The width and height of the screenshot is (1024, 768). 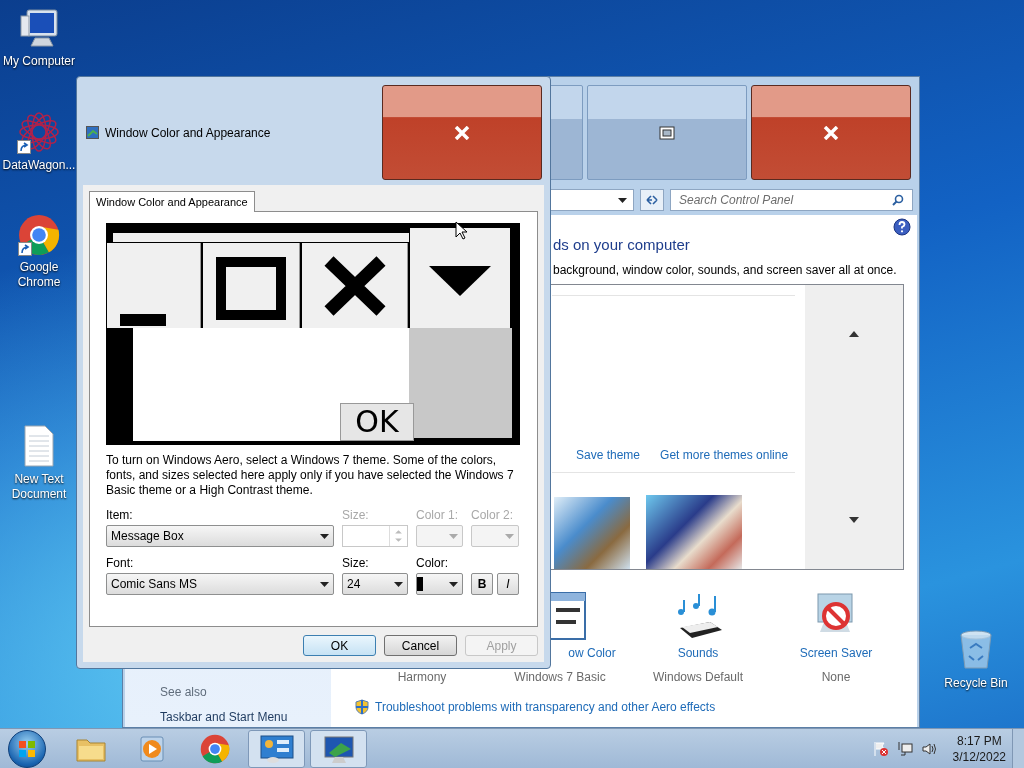 What do you see at coordinates (928, 748) in the screenshot?
I see `volume-icon` at bounding box center [928, 748].